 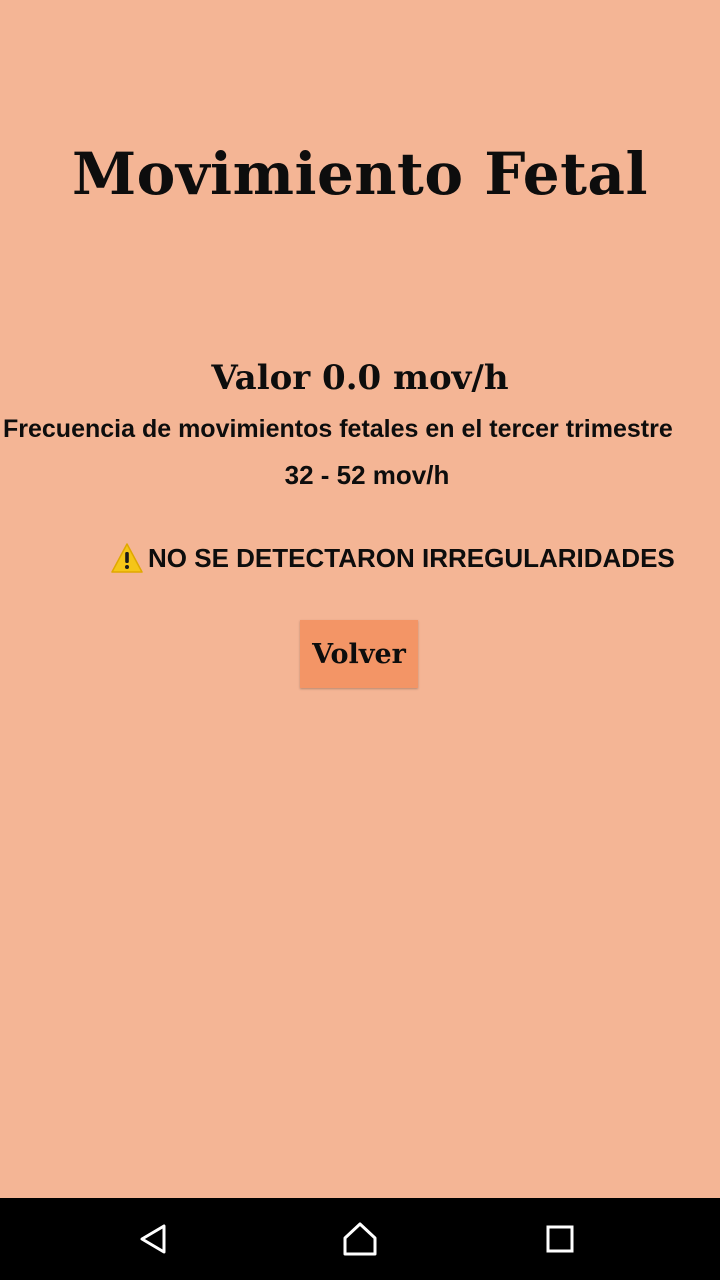 What do you see at coordinates (560, 1239) in the screenshot?
I see `recents-icon` at bounding box center [560, 1239].